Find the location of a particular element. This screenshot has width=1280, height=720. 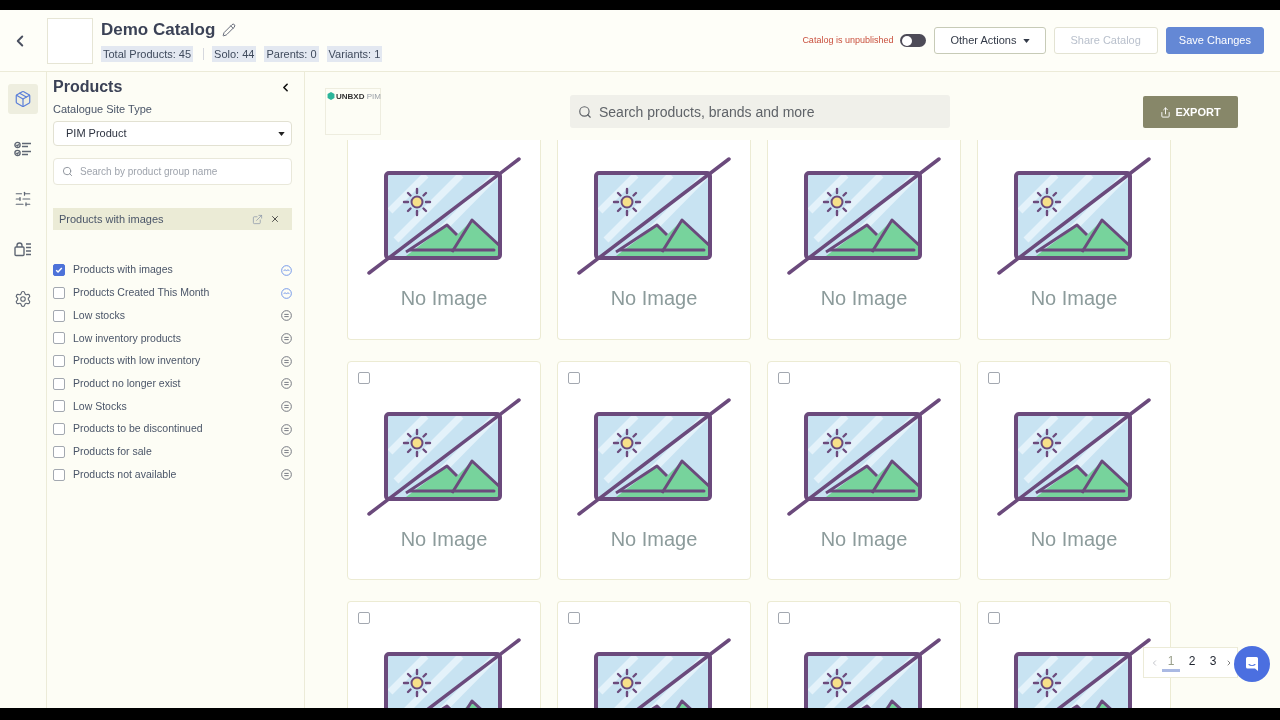

publish-status: Catalog is unpublished is located at coordinates (848, 40).